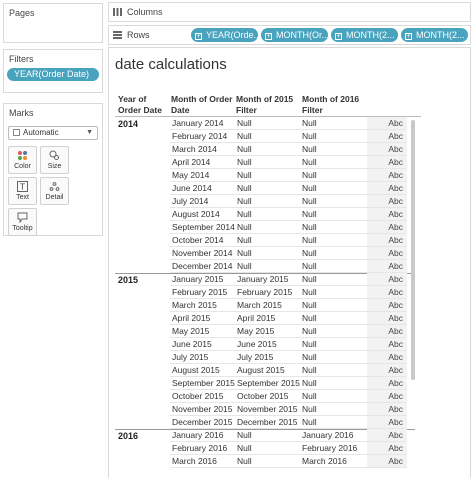 This screenshot has height=478, width=474. I want to click on color-button: Color, so click(22, 160).